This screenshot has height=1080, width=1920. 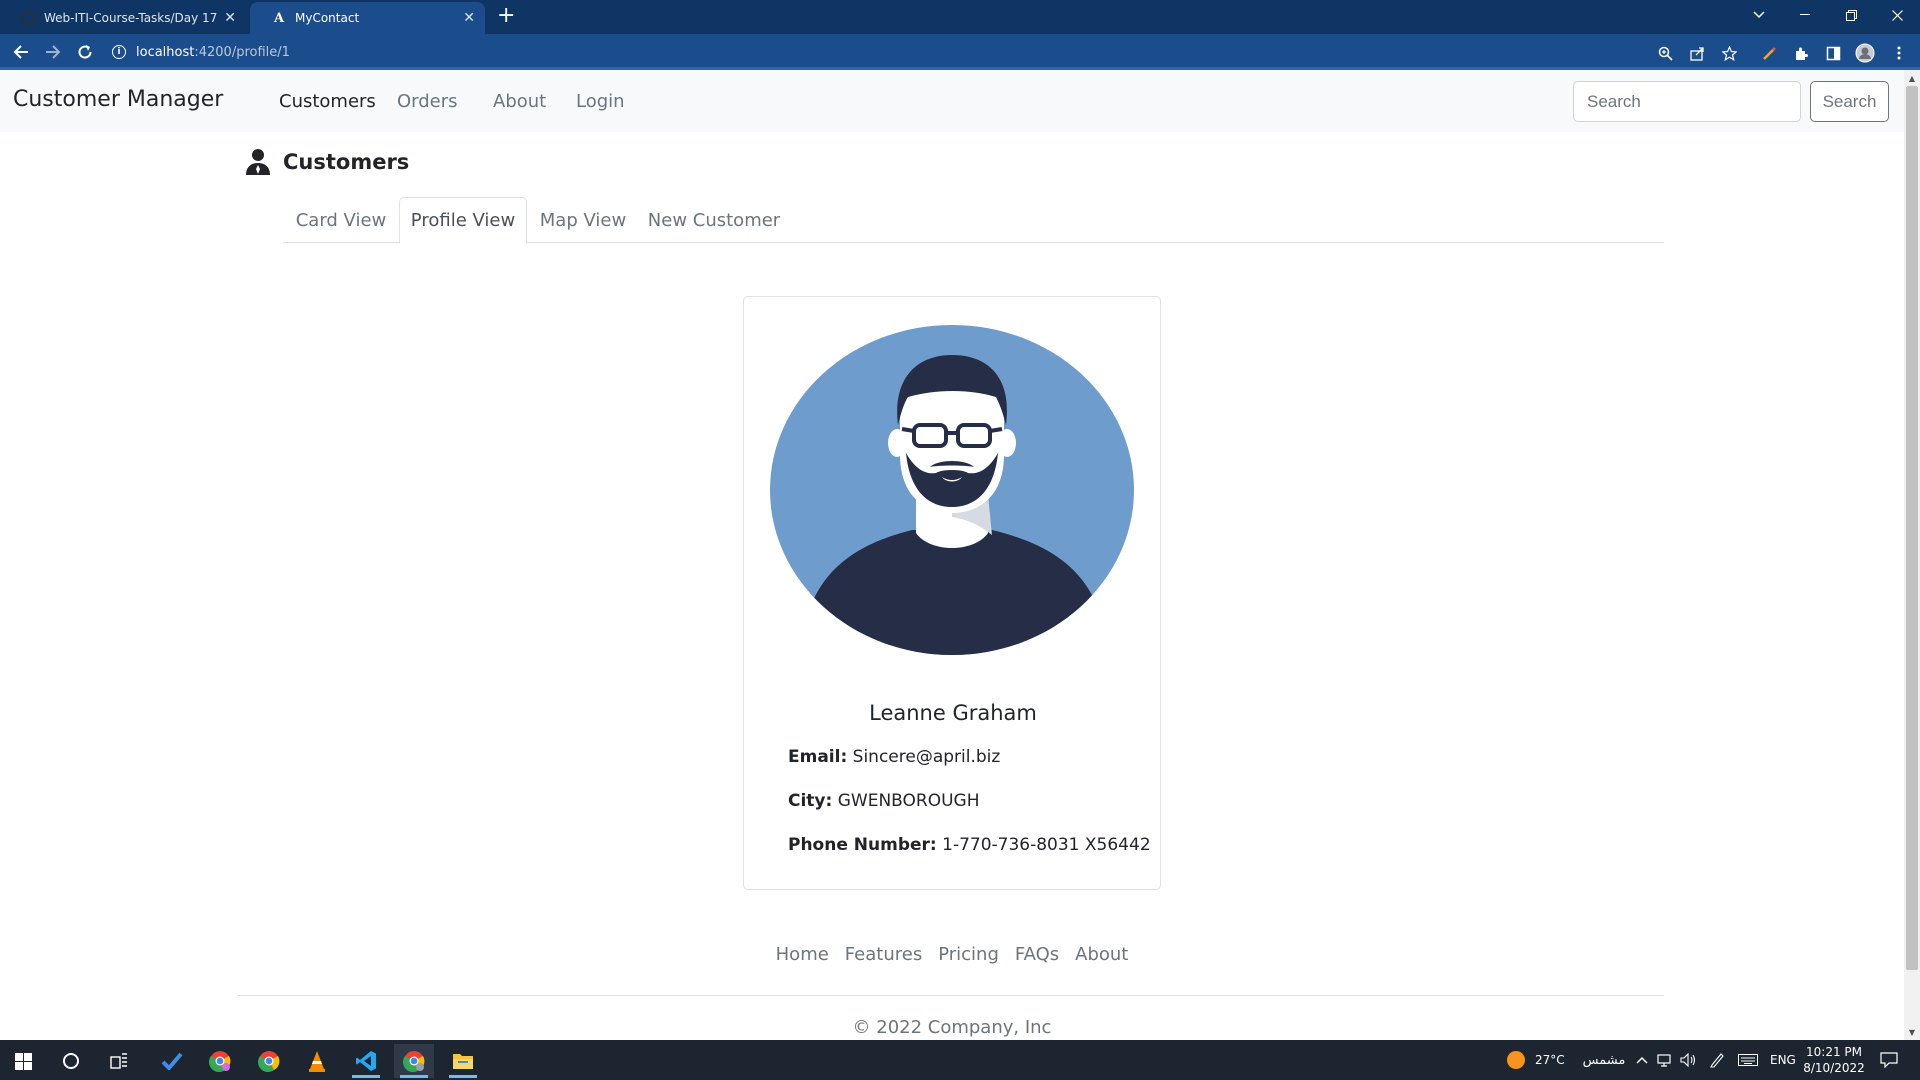 I want to click on tab-search-icon, so click(x=1759, y=15).